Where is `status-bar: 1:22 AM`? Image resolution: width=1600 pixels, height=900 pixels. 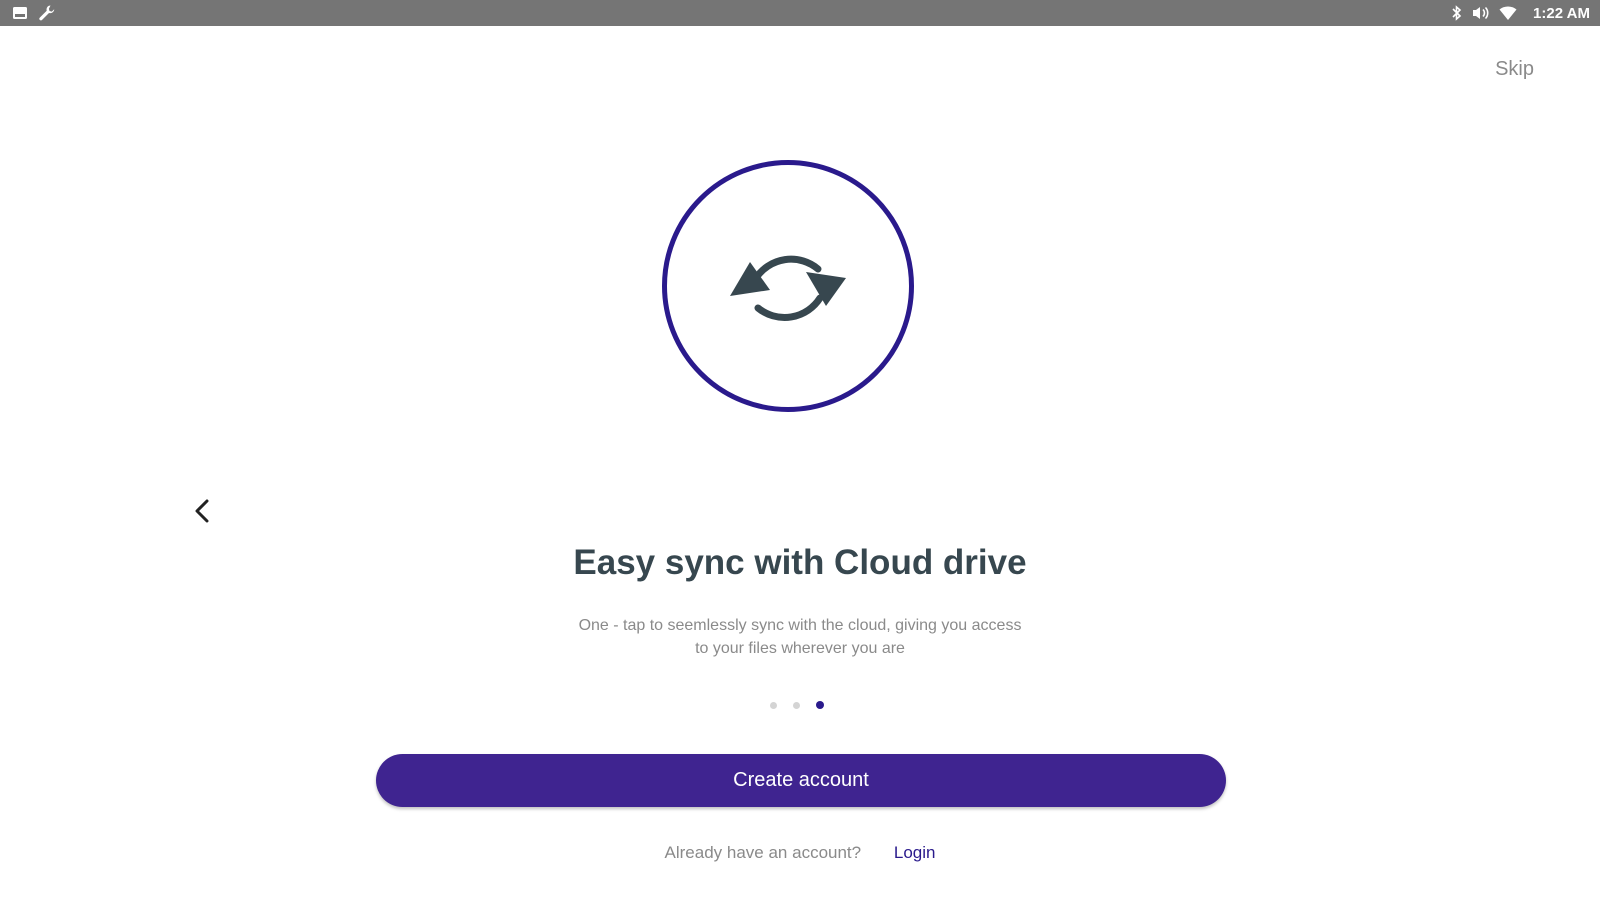 status-bar: 1:22 AM is located at coordinates (800, 13).